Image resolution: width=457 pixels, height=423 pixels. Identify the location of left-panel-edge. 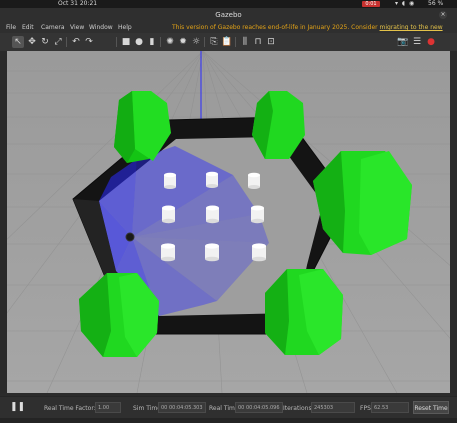
(3, 222).